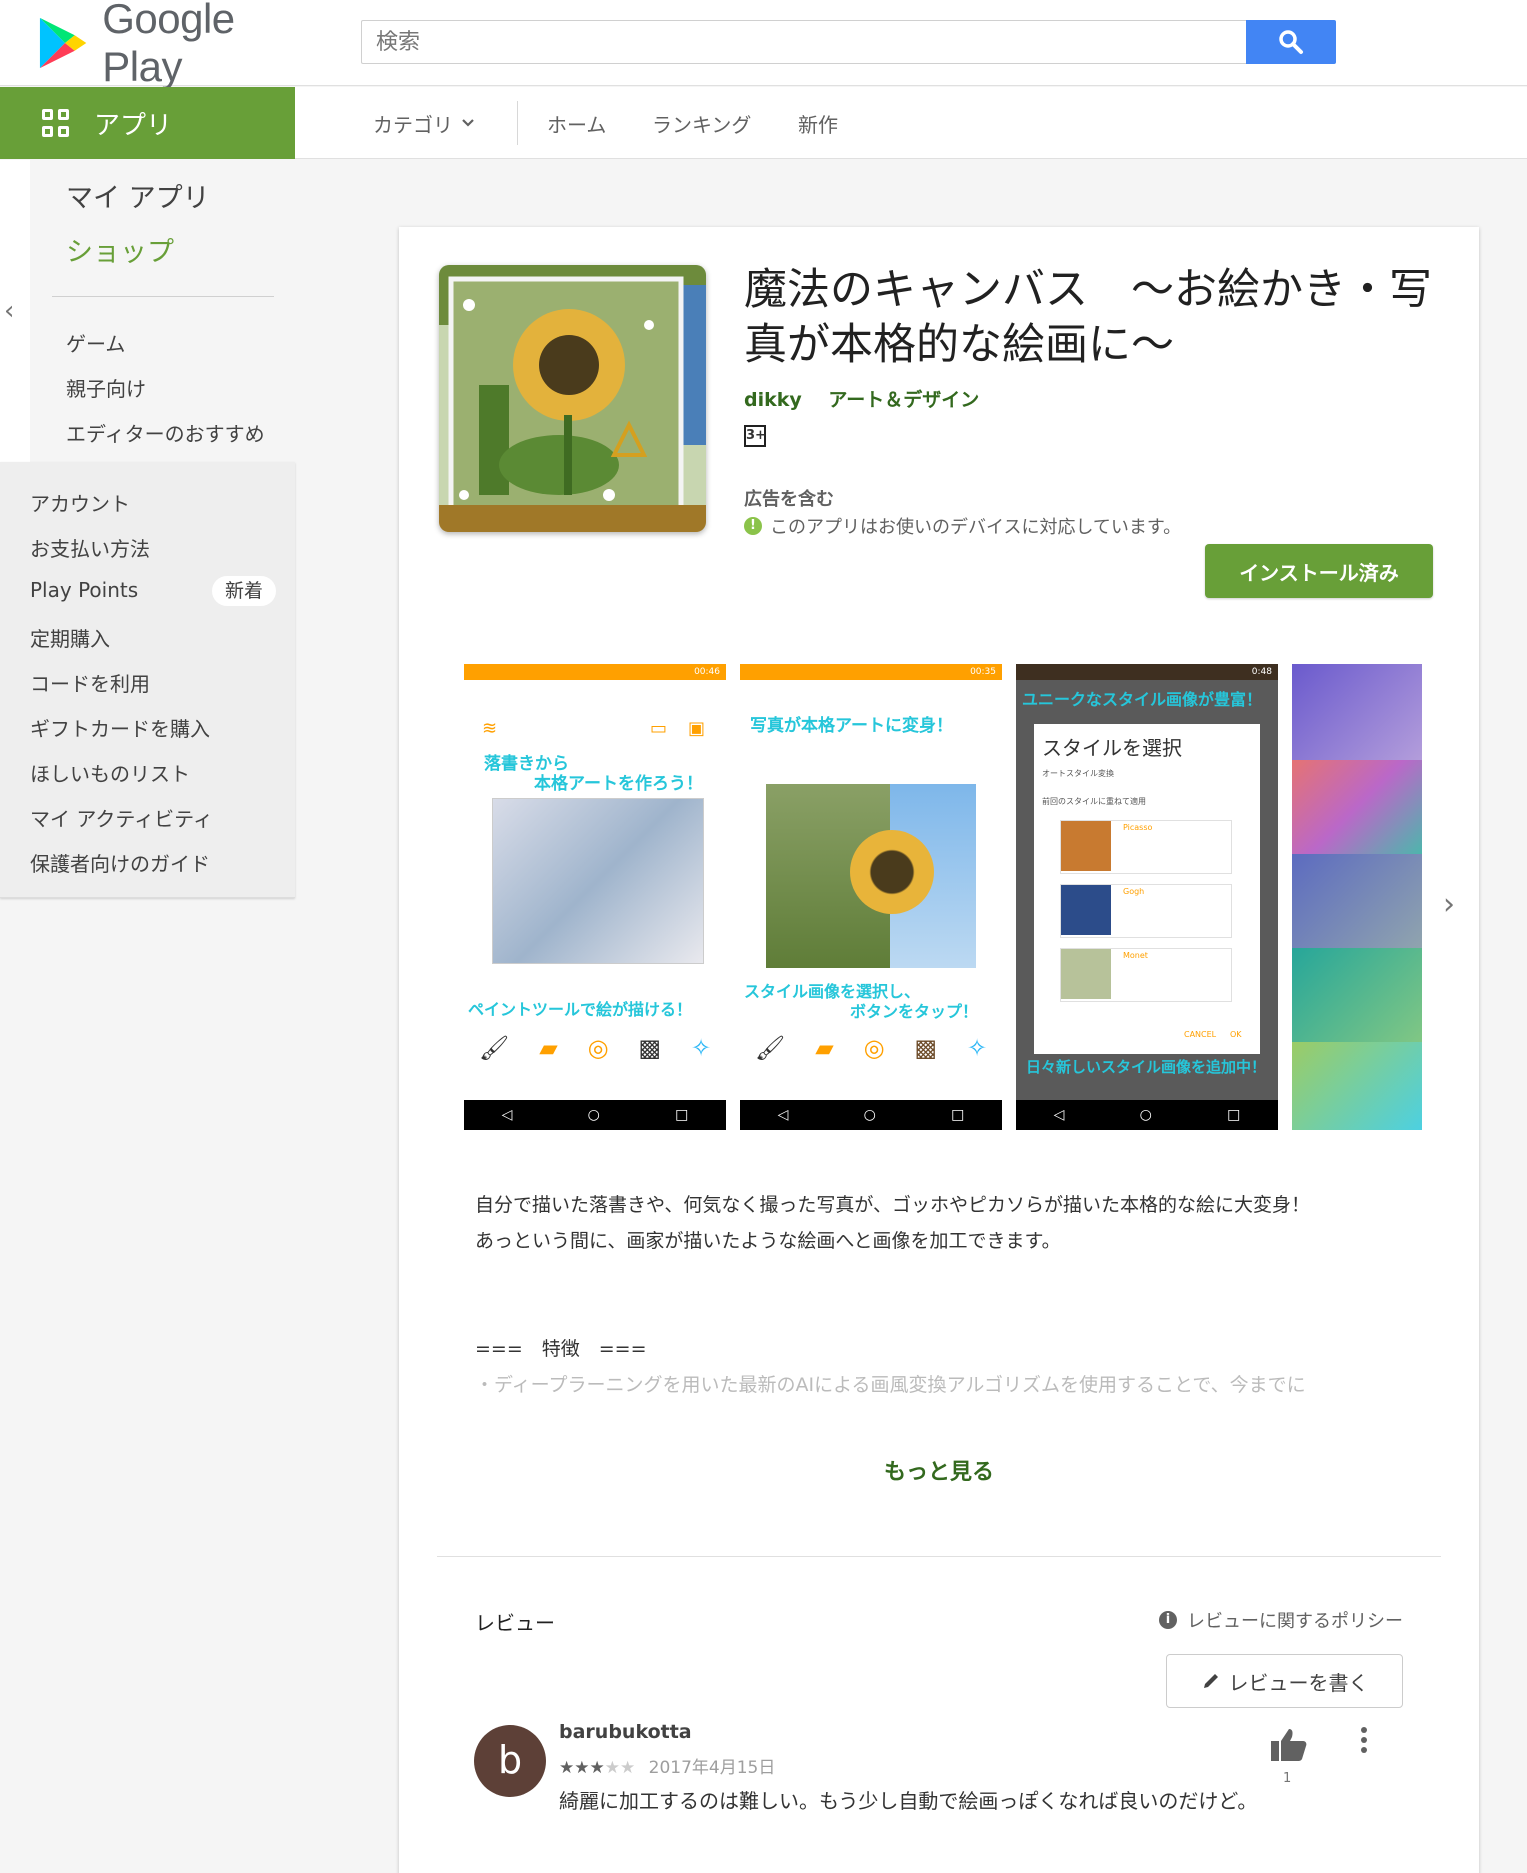 The height and width of the screenshot is (1873, 1527). Describe the element at coordinates (1364, 1742) in the screenshot. I see `more-options-icon` at that location.